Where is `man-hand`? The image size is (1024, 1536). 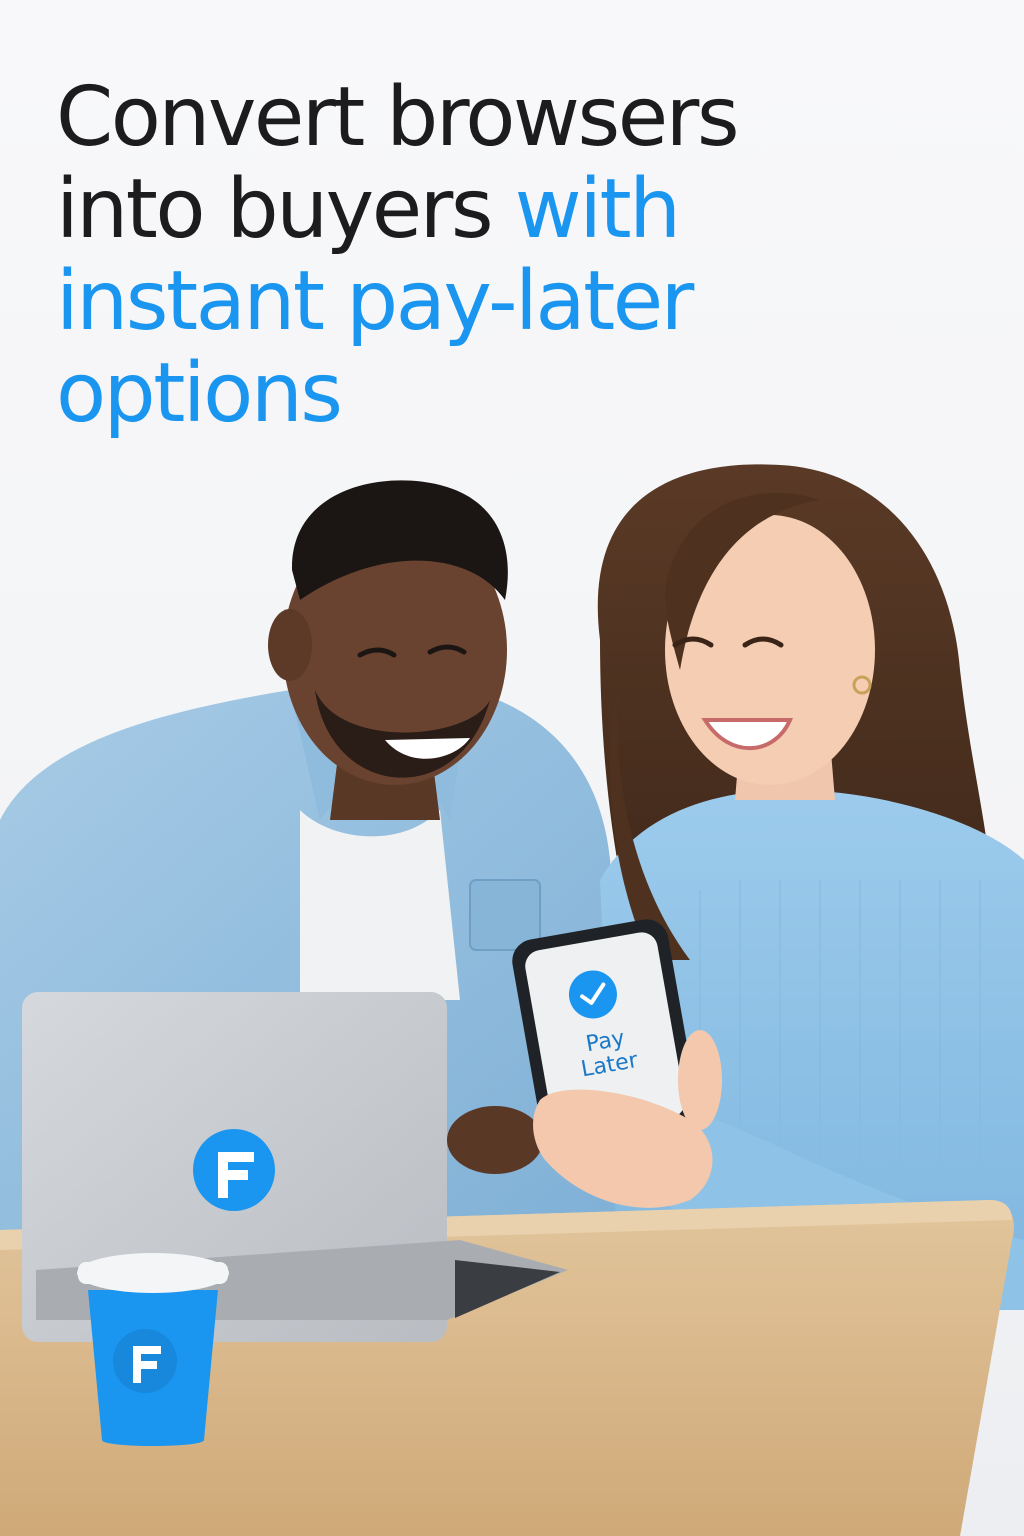
man-hand is located at coordinates (495, 1140).